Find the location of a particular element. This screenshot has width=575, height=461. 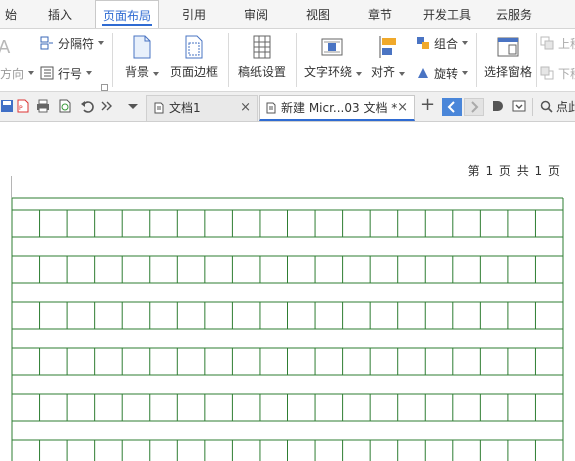

svg-text: P is located at coordinates (21, 108).